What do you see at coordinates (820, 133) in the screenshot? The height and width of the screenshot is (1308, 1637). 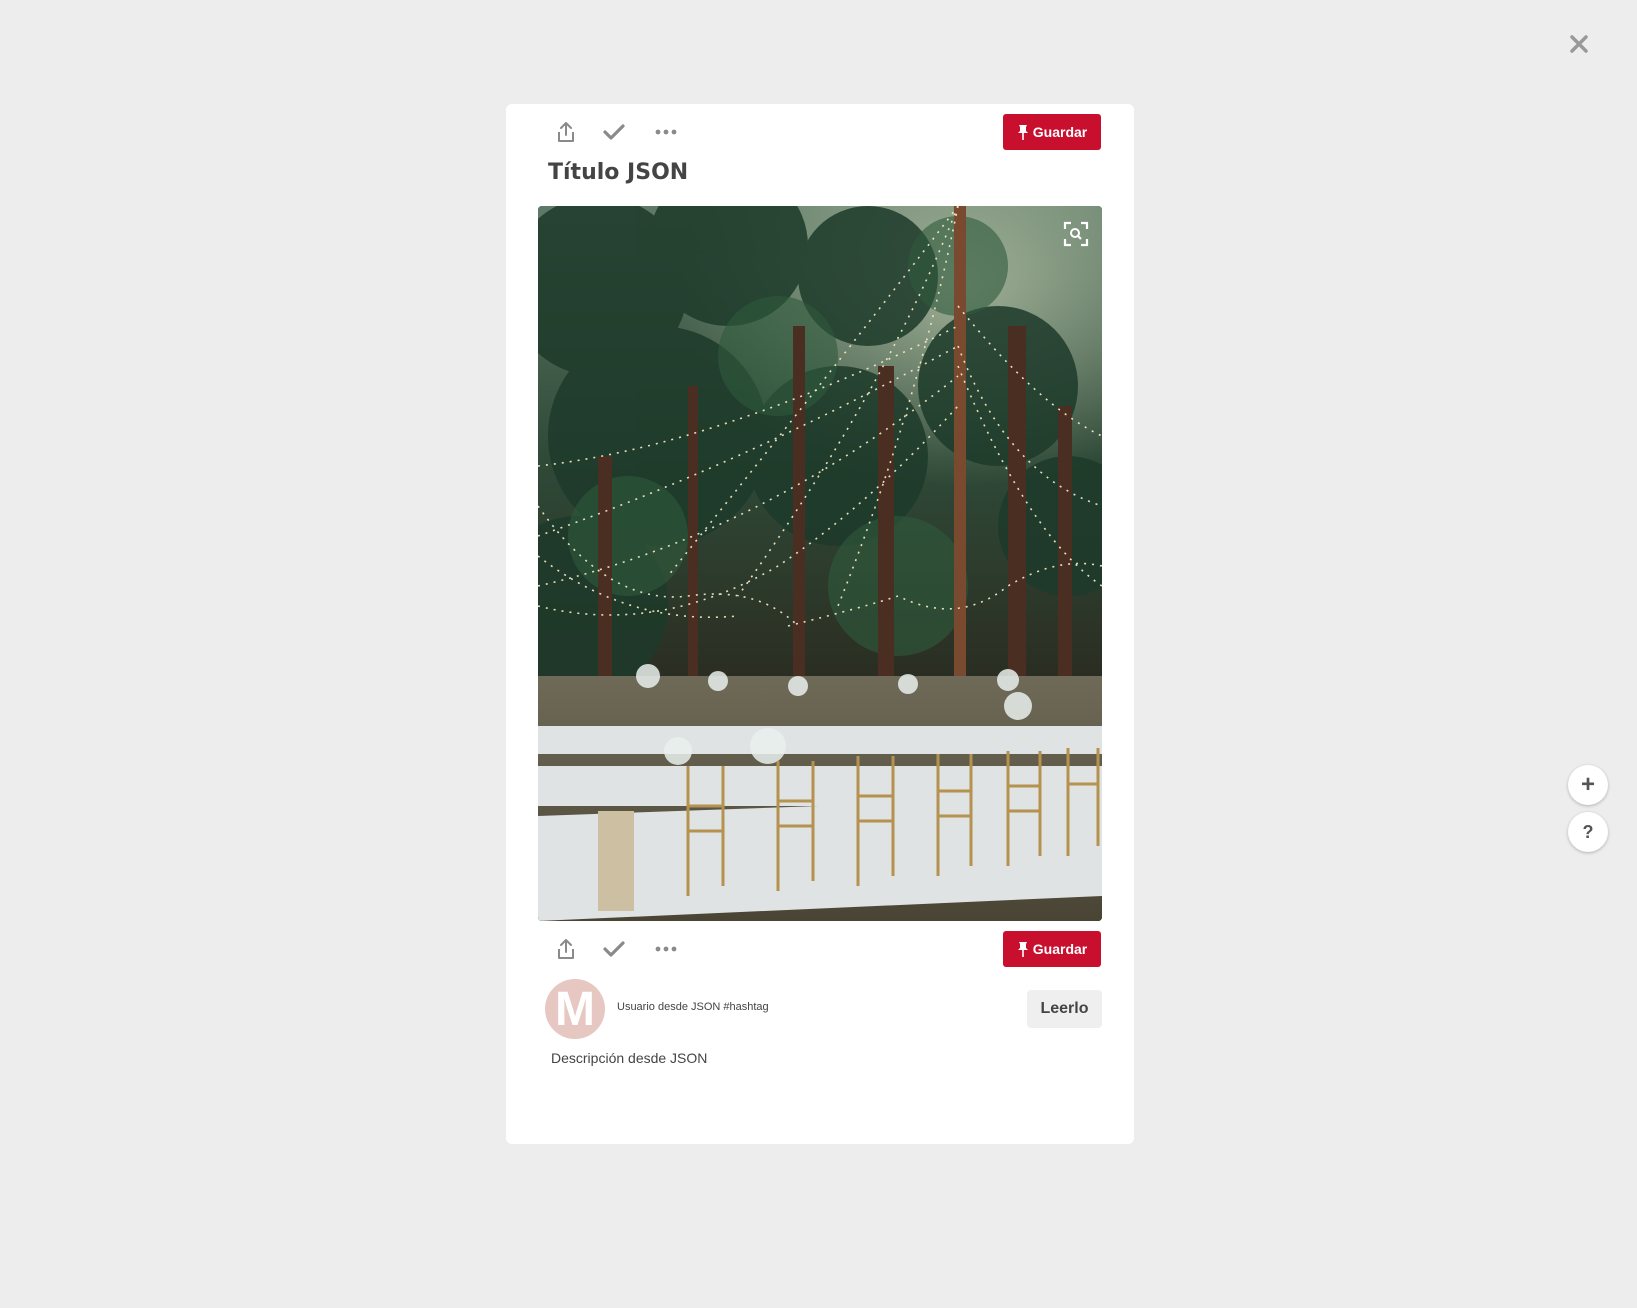 I see `pin-toolbar-top: Guardar` at bounding box center [820, 133].